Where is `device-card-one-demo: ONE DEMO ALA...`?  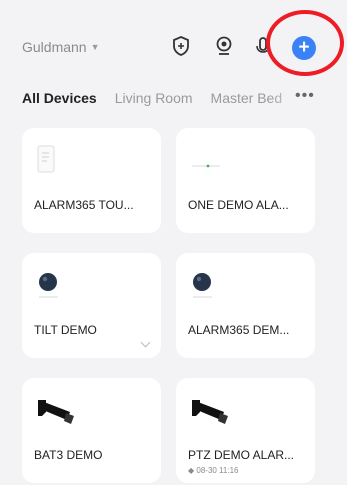 device-card-one-demo: ONE DEMO ALA... is located at coordinates (245, 180).